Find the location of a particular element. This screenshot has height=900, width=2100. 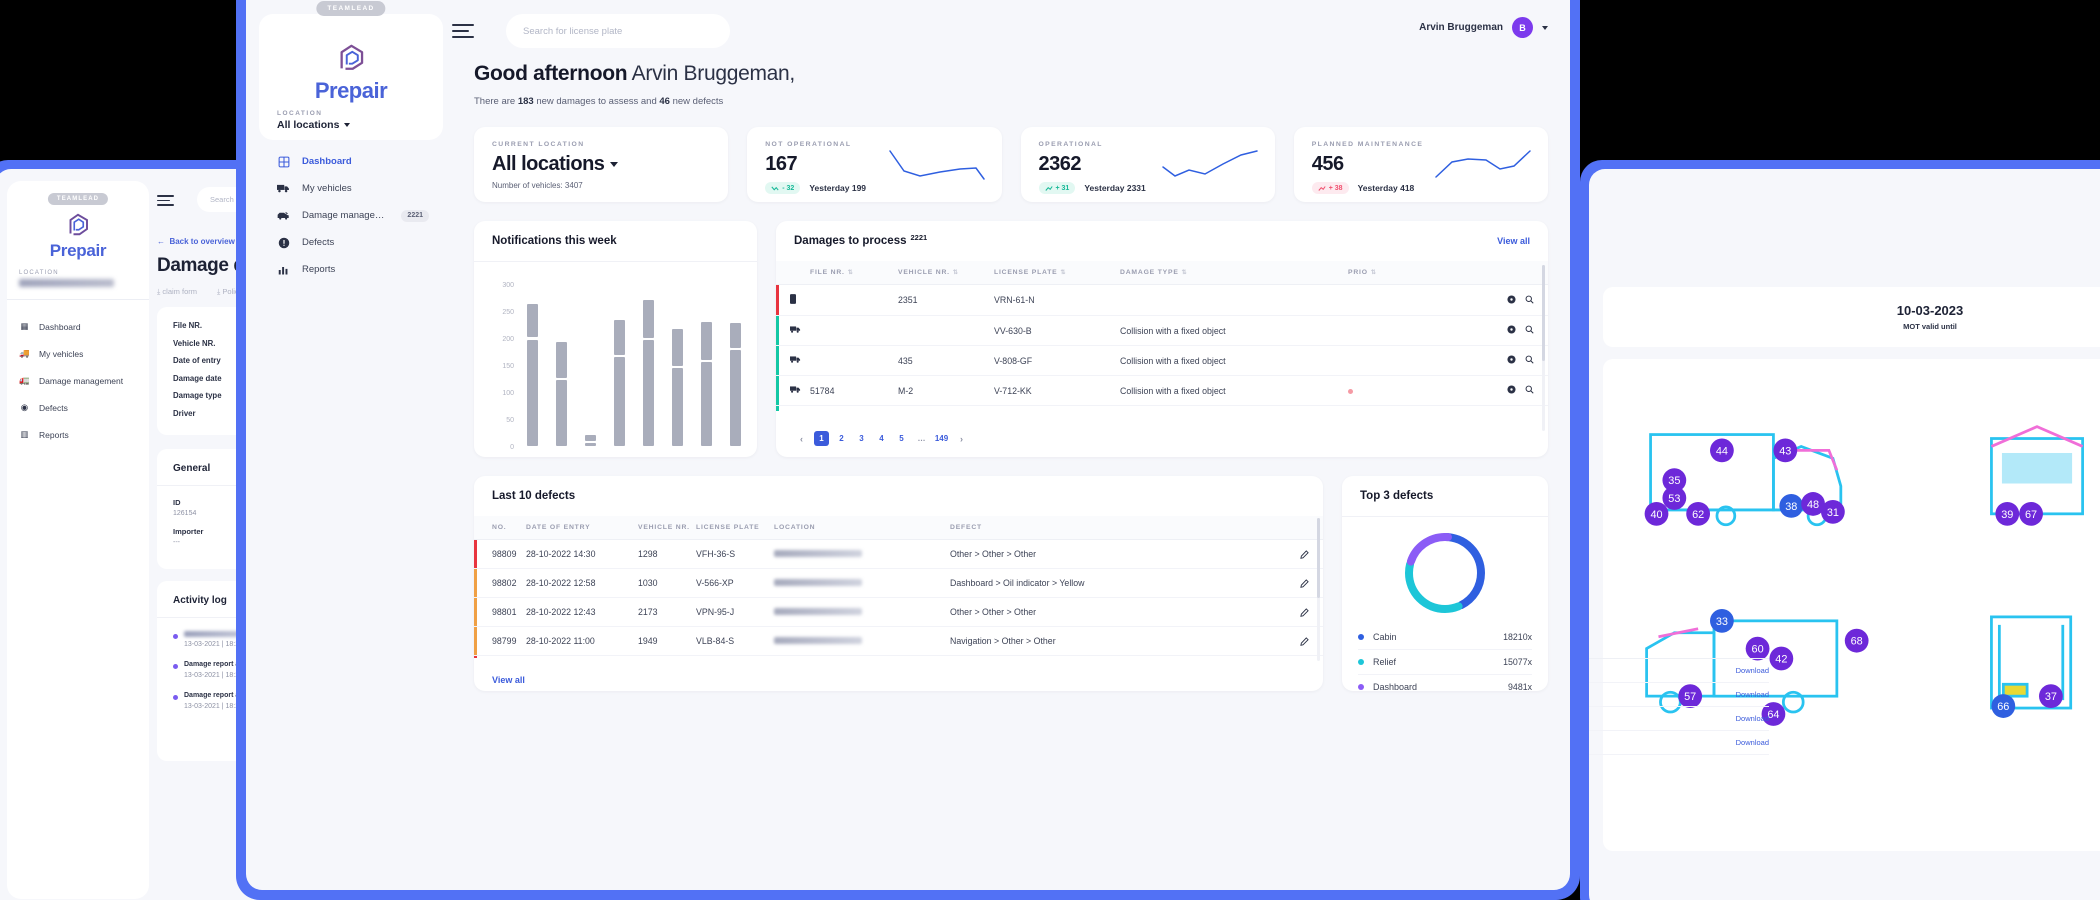

bg-left-nav-label: Defects is located at coordinates (53, 407).